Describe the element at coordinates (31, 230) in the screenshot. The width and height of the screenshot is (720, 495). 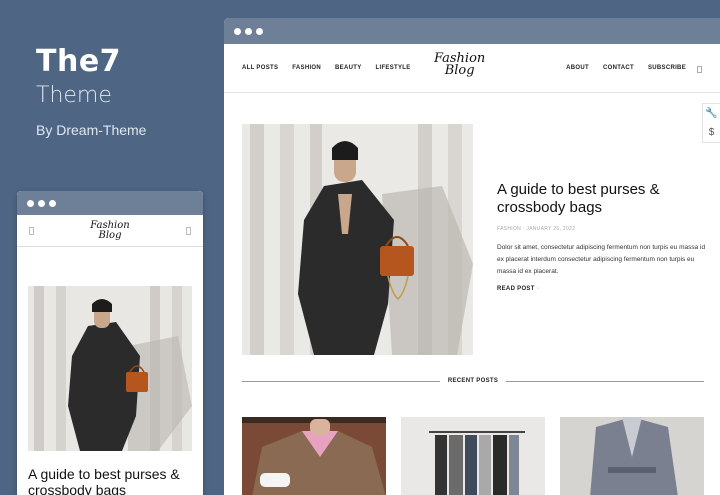
I see `menu-icon` at that location.